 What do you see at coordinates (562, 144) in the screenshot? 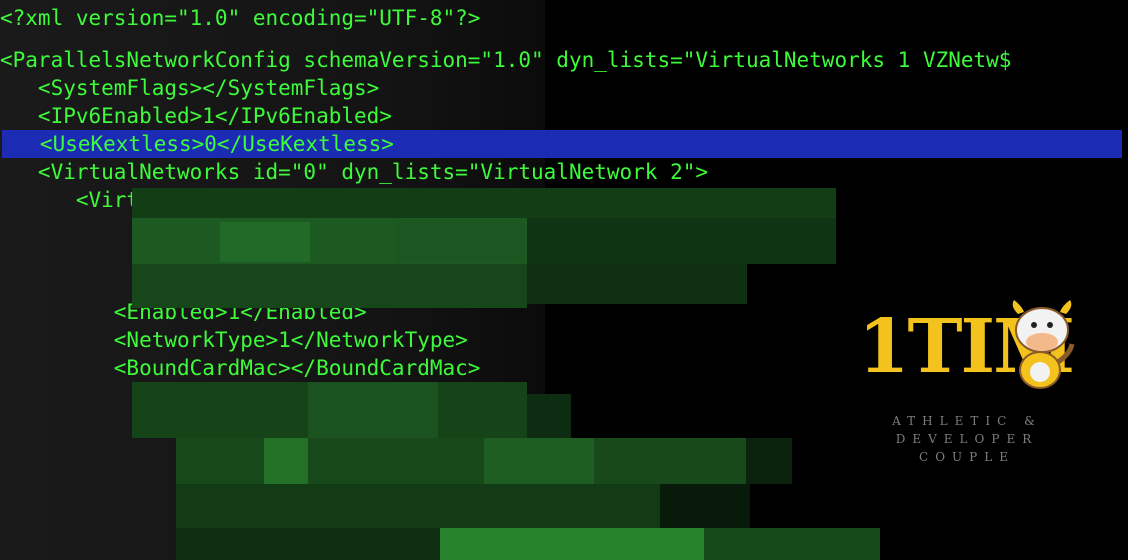
I see `editor-line-5-selected: <UseKextless>0</UseKextless>` at bounding box center [562, 144].